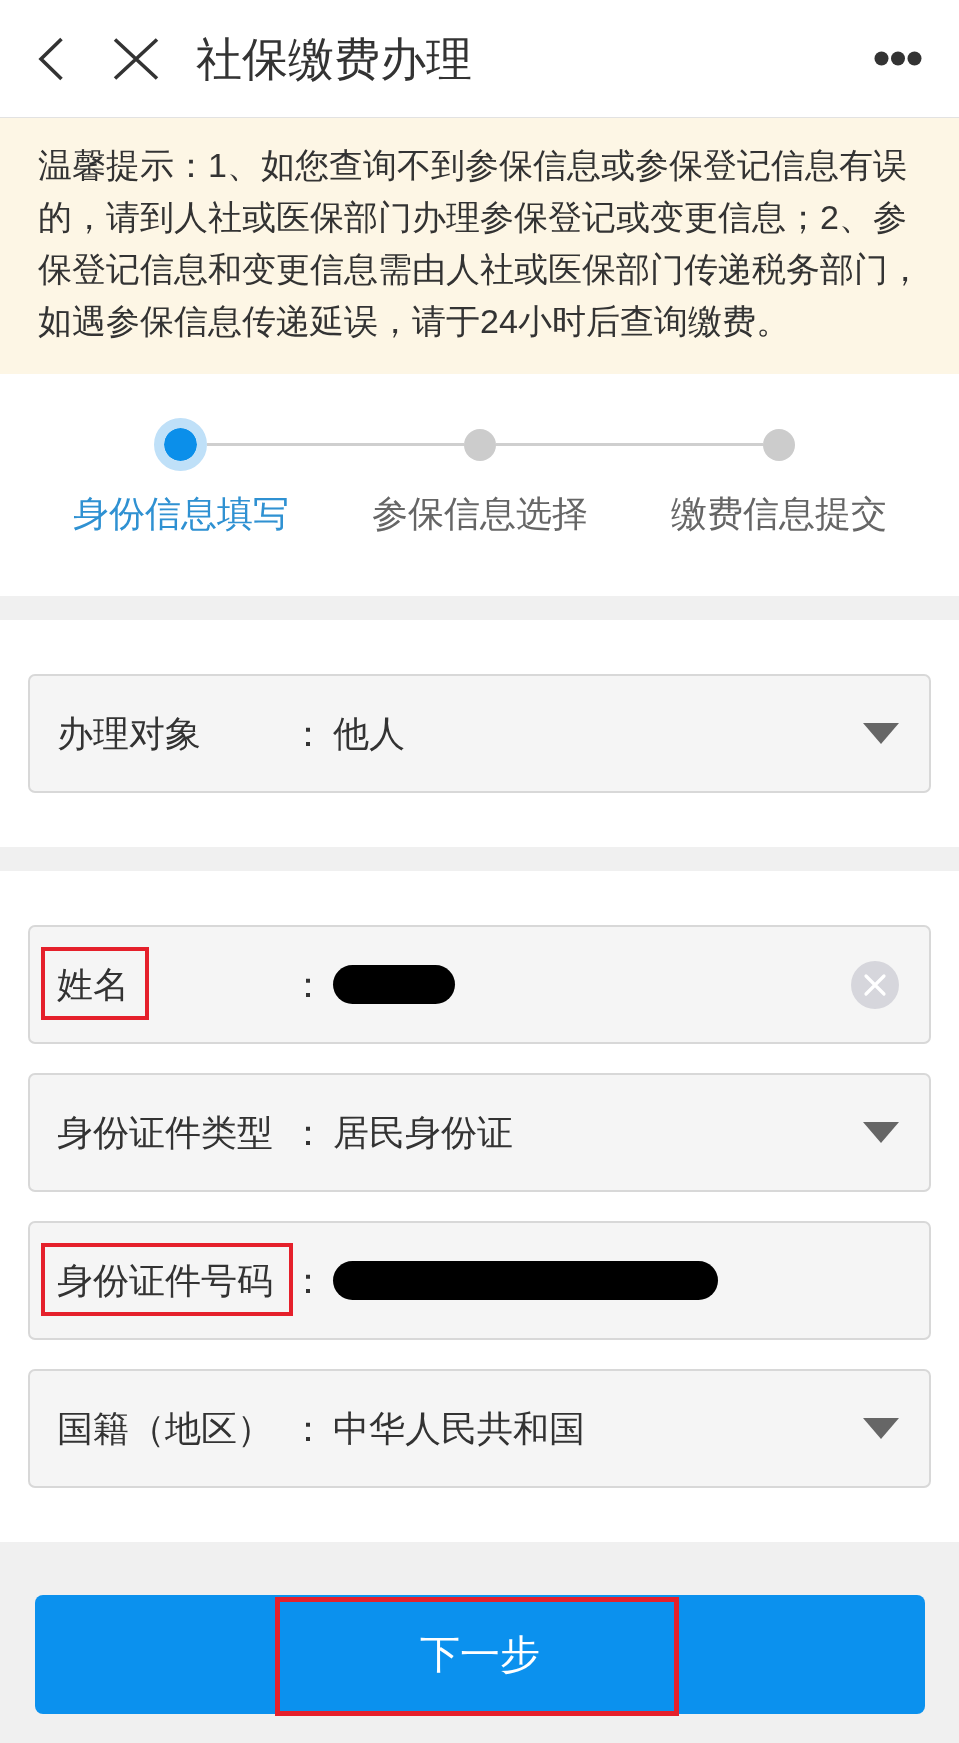  What do you see at coordinates (165, 1428) in the screenshot?
I see `field-label: 国籍（地区）` at bounding box center [165, 1428].